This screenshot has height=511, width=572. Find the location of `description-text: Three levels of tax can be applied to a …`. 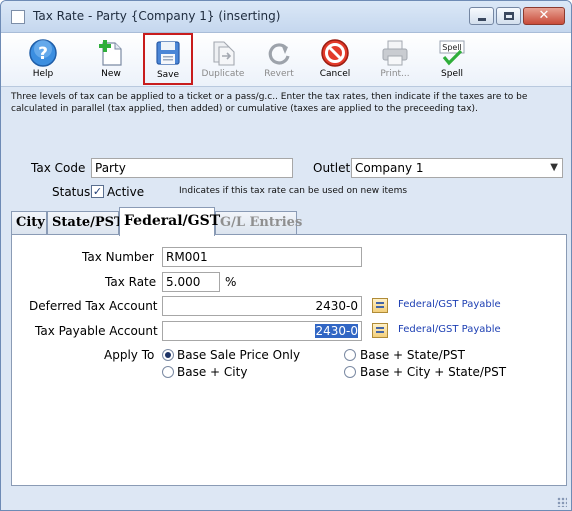

description-text: Three levels of tax can be applied to a … is located at coordinates (269, 103).